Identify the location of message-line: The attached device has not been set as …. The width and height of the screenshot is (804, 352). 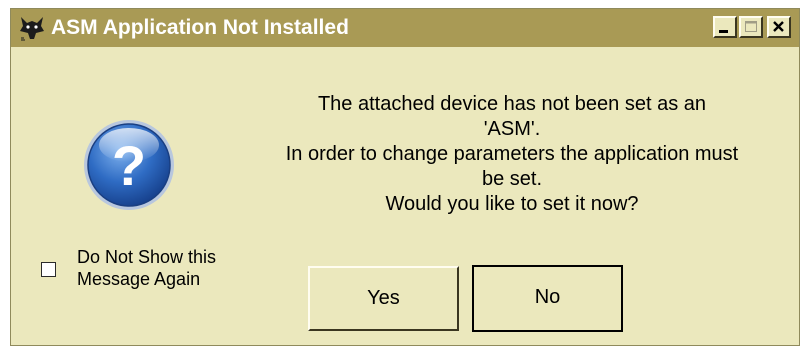
(512, 104).